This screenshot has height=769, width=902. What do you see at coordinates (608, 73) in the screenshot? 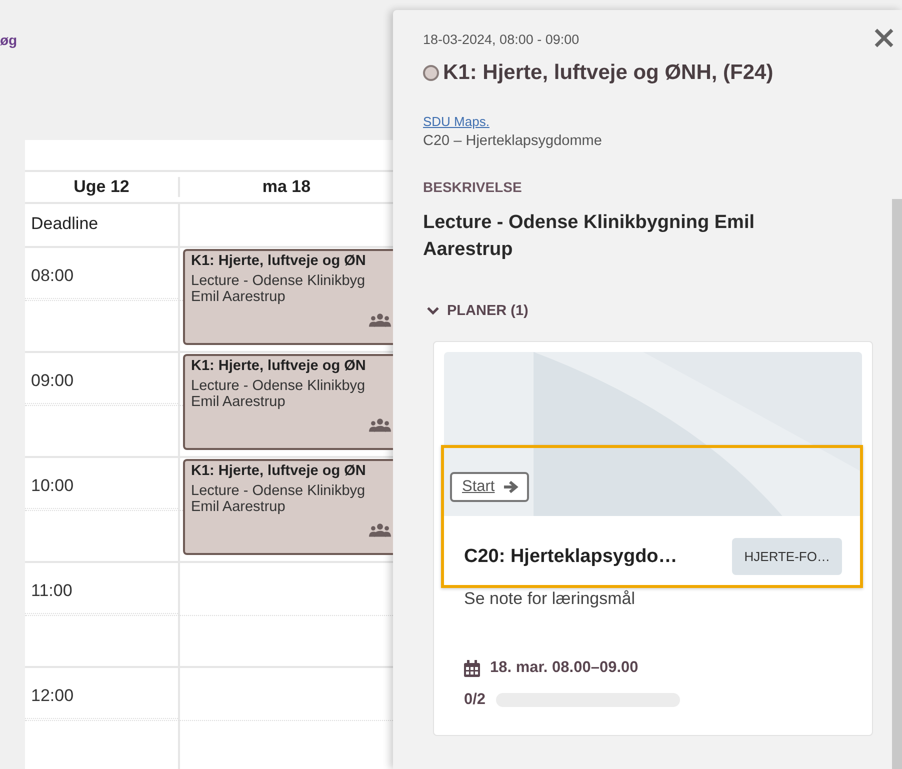
I see `event-title: K1: Hjerte, luftveje og ØNH, (F24)` at bounding box center [608, 73].